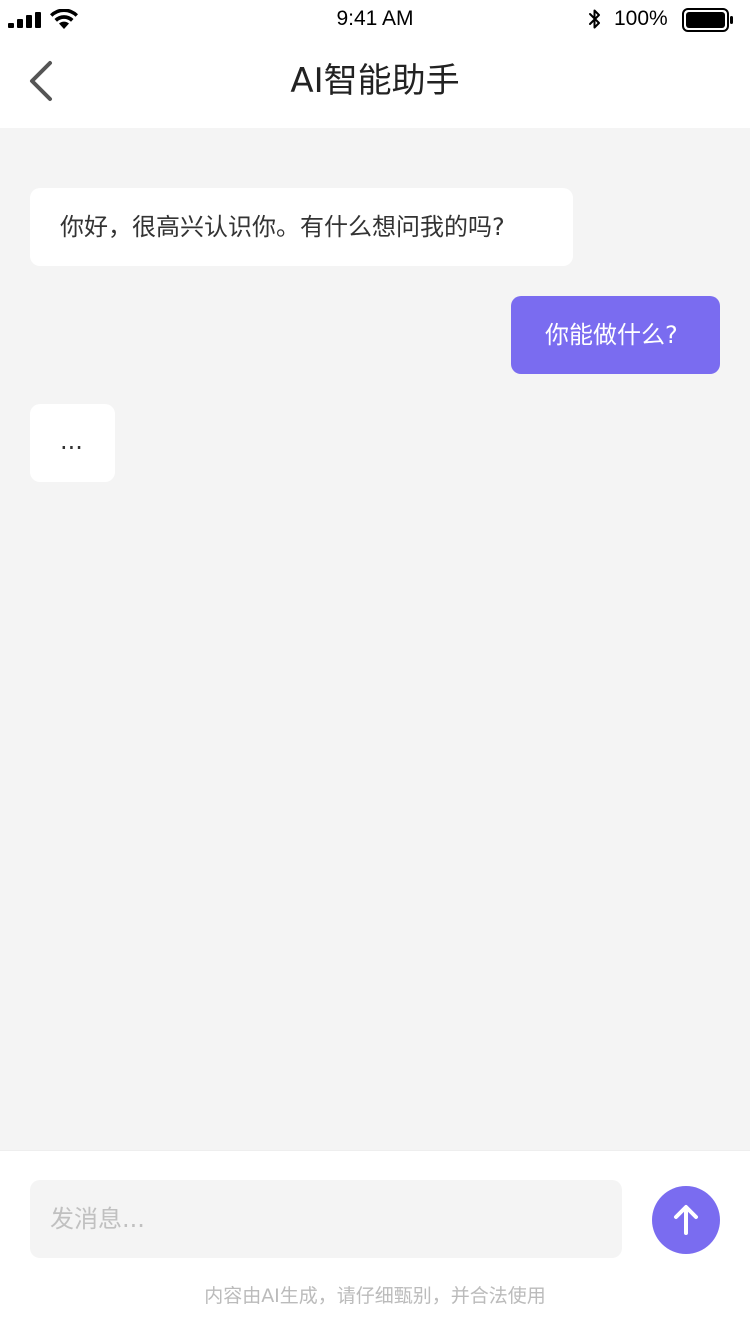 The width and height of the screenshot is (750, 1334). I want to click on navigation-bar: AI智能助手, so click(375, 84).